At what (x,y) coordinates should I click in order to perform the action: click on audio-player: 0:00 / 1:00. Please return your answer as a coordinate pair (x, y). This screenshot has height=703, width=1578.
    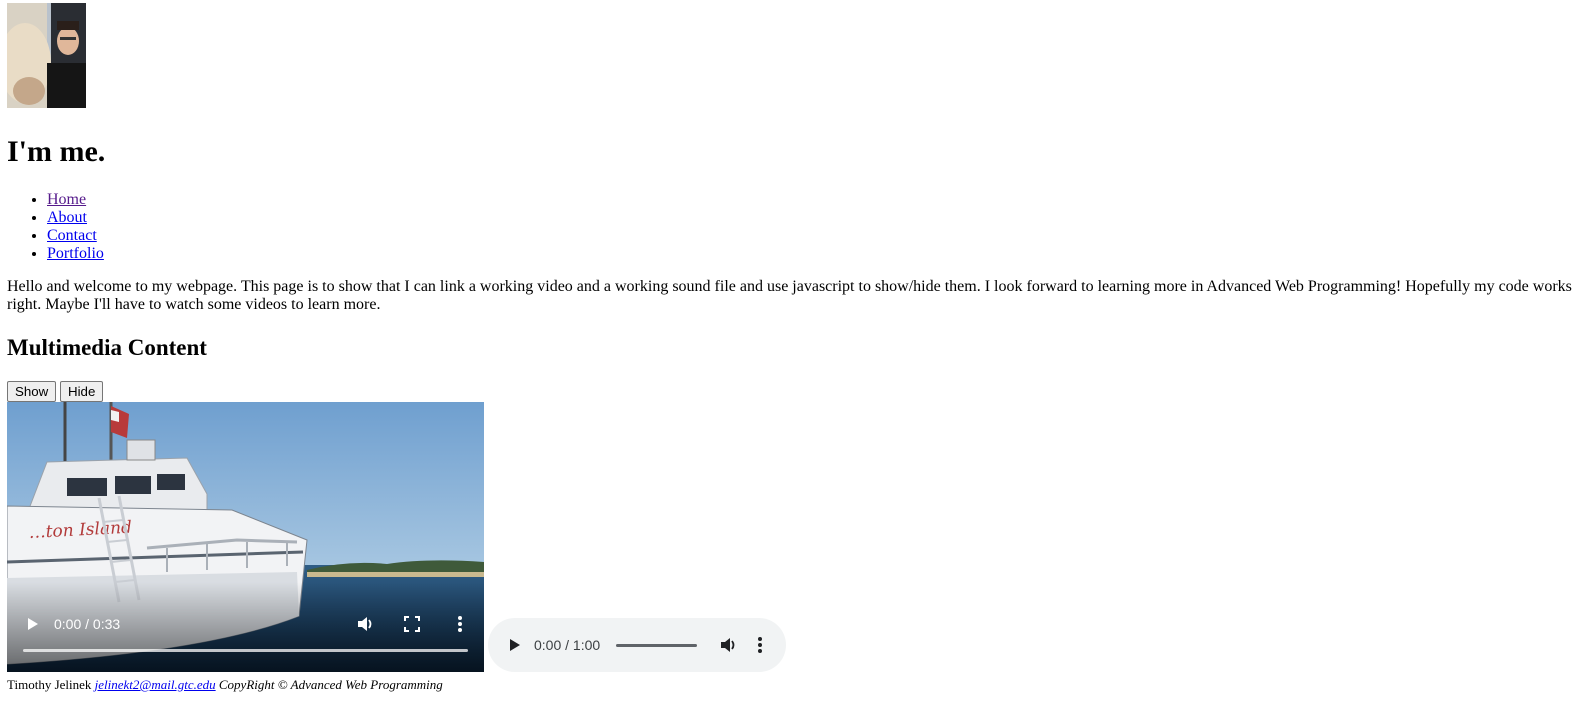
    Looking at the image, I should click on (637, 645).